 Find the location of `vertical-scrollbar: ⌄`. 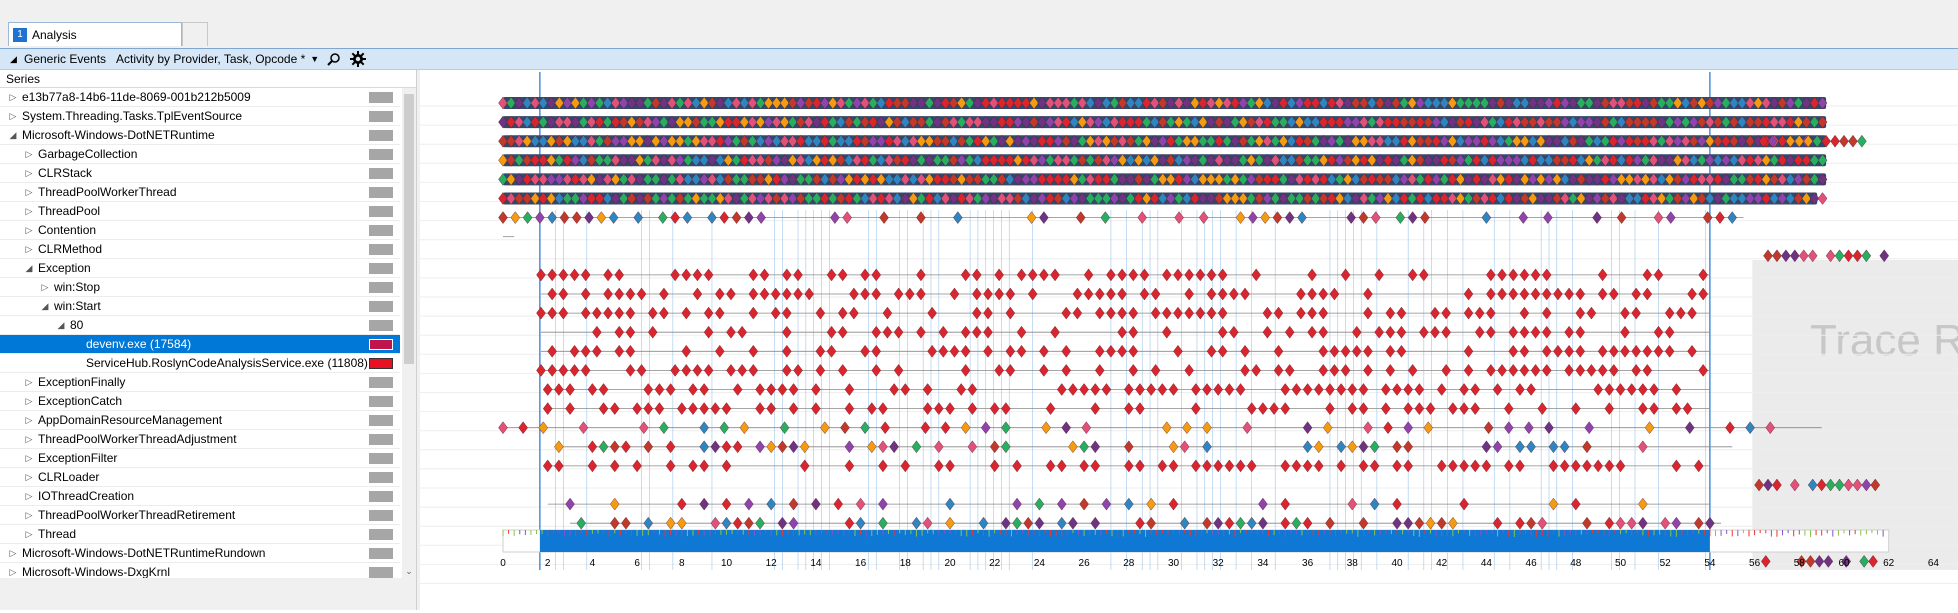

vertical-scrollbar: ⌄ is located at coordinates (409, 333).